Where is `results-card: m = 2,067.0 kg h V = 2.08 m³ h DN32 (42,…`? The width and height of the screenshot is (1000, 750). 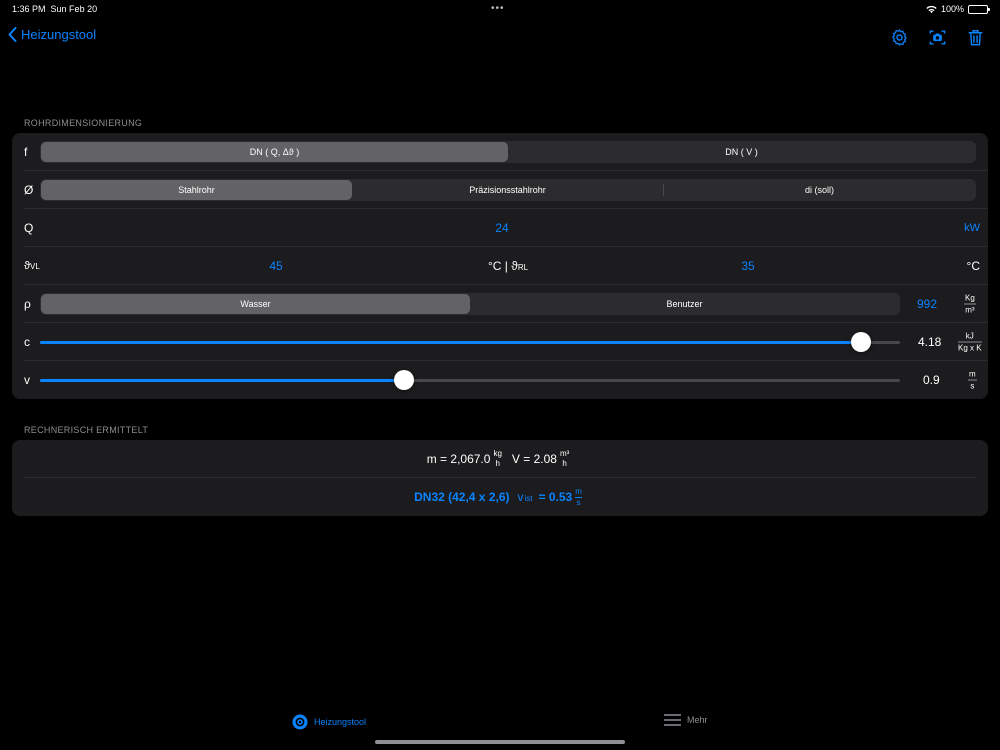 results-card: m = 2,067.0 kg h V = 2.08 m³ h DN32 (42,… is located at coordinates (500, 478).